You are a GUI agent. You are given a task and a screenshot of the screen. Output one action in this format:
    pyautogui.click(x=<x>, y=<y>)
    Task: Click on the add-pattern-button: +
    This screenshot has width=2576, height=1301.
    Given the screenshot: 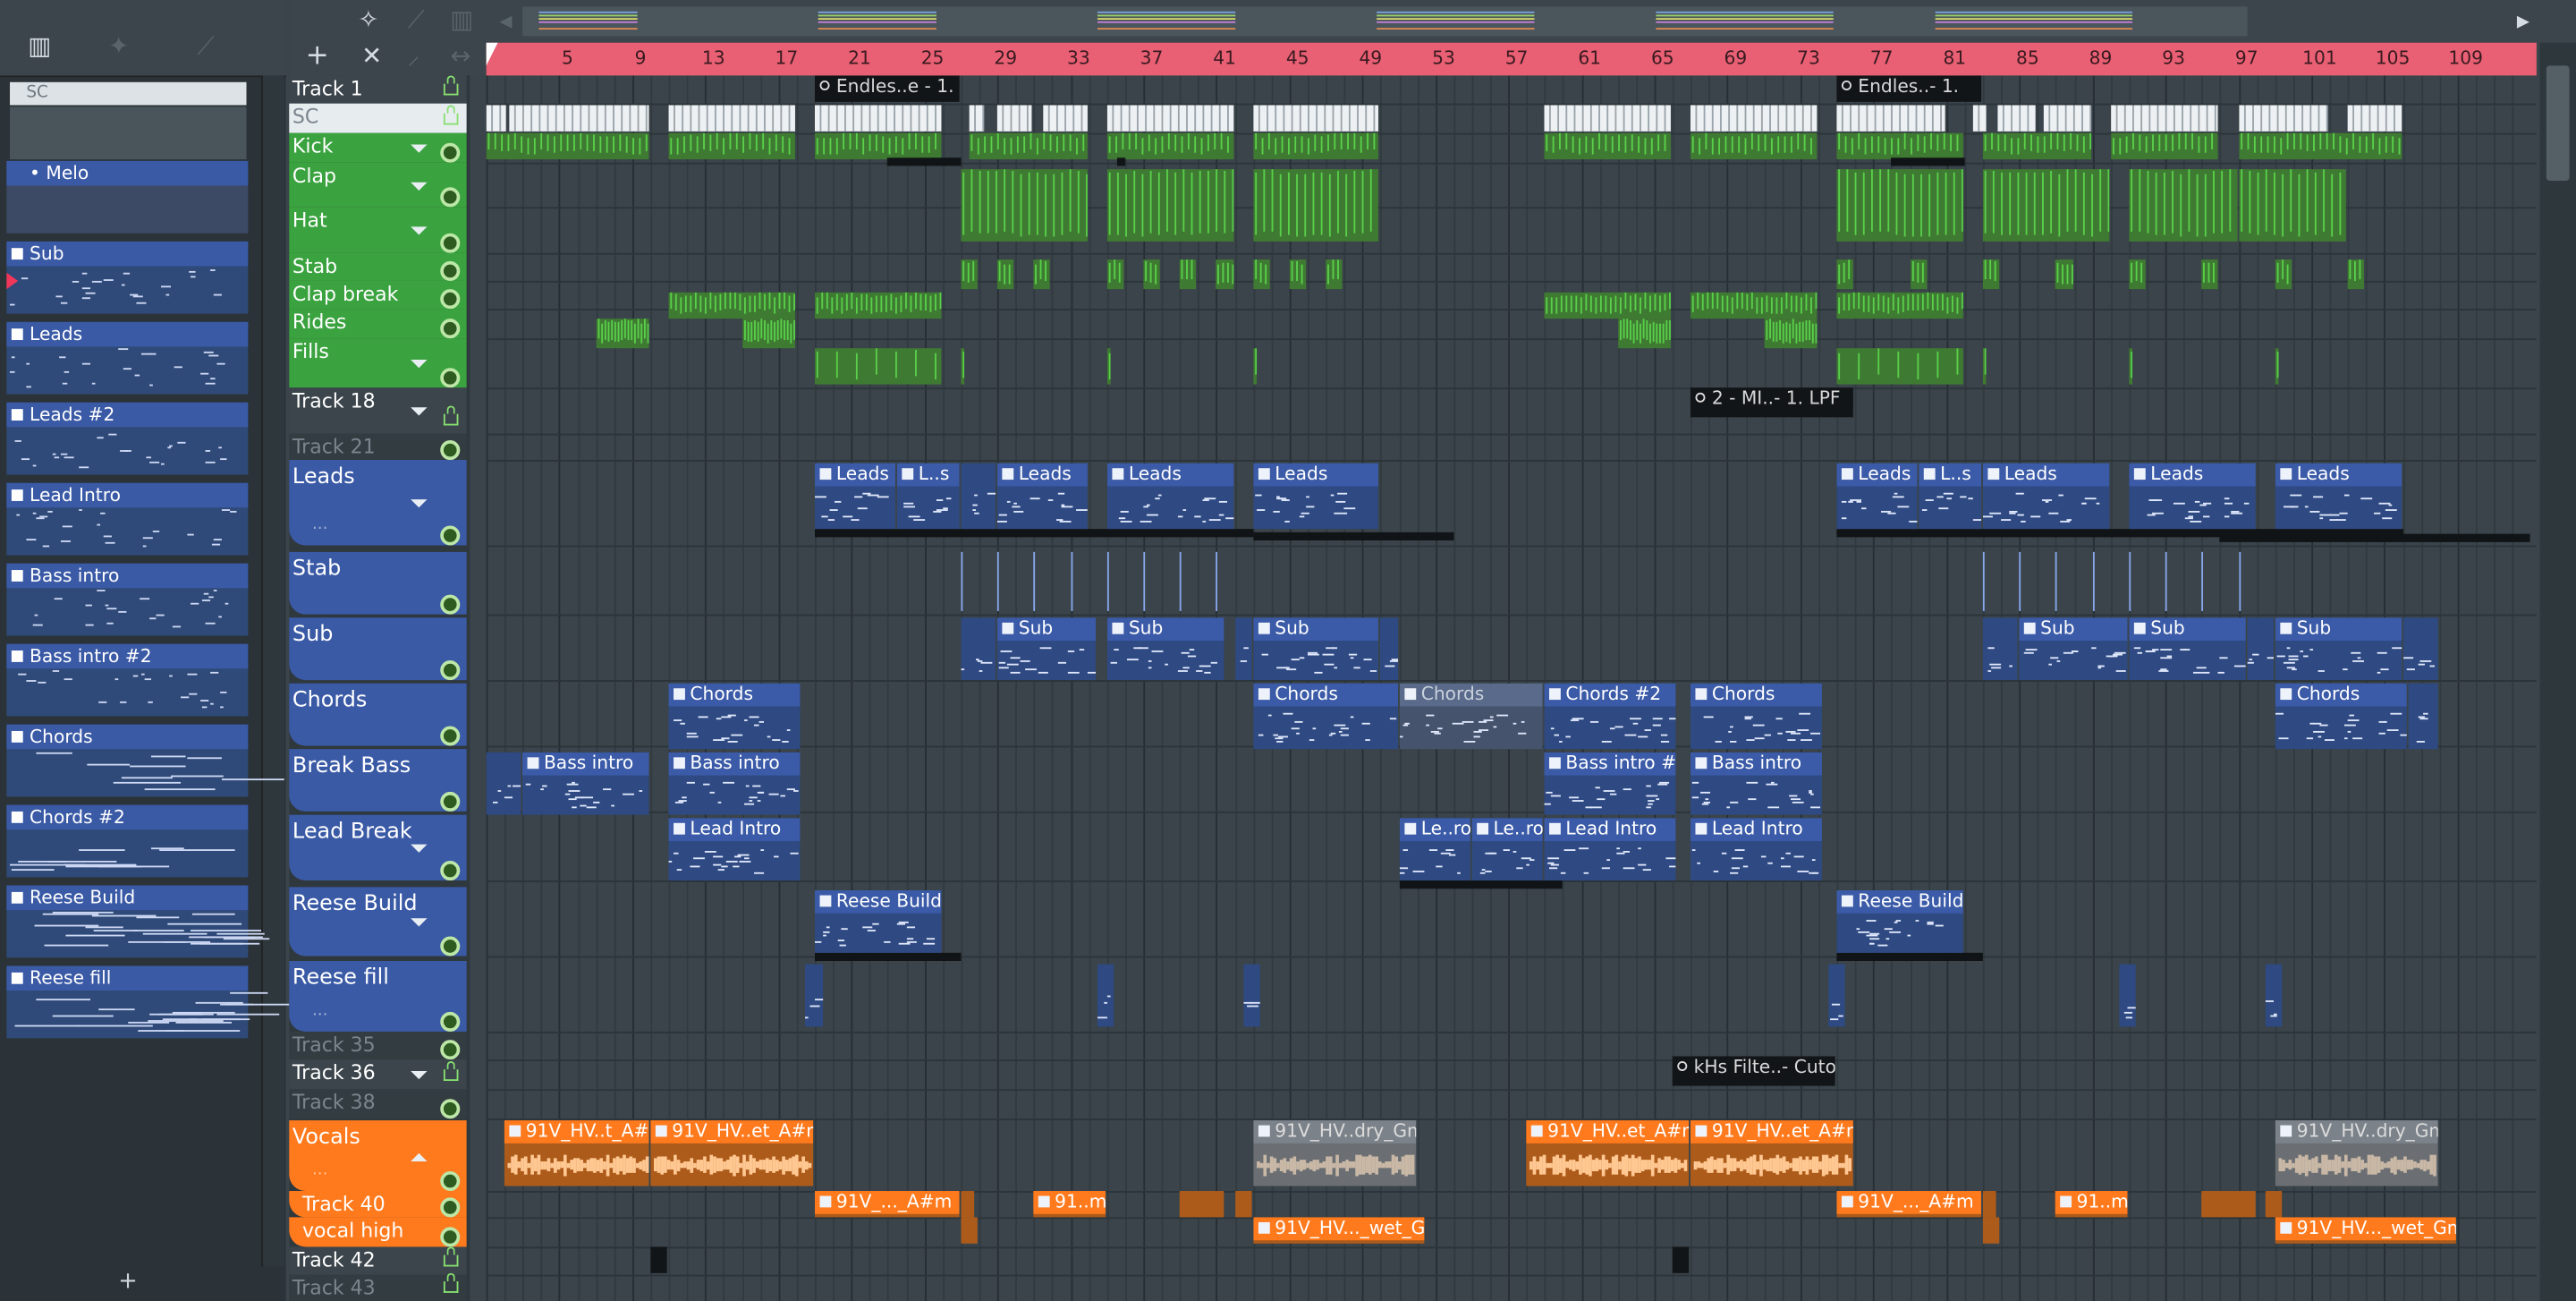 What is the action you would take?
    pyautogui.click(x=128, y=1281)
    